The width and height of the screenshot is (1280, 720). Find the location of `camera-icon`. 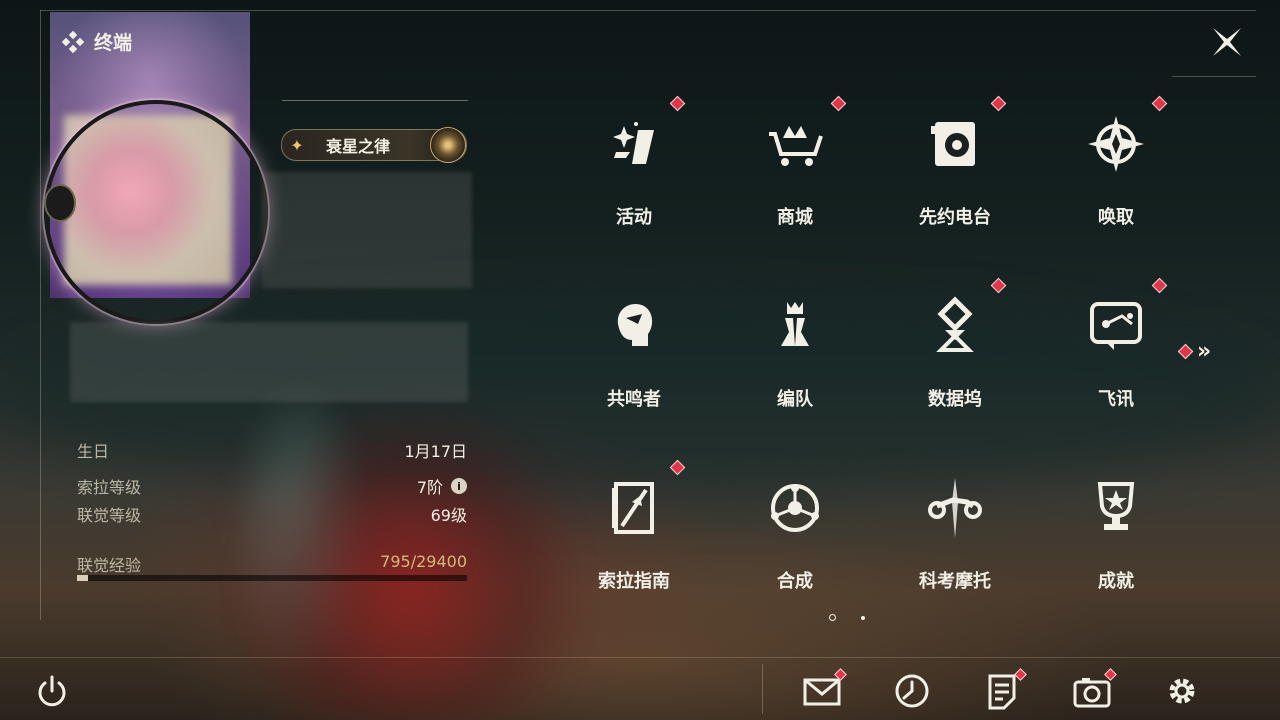

camera-icon is located at coordinates (1092, 696).